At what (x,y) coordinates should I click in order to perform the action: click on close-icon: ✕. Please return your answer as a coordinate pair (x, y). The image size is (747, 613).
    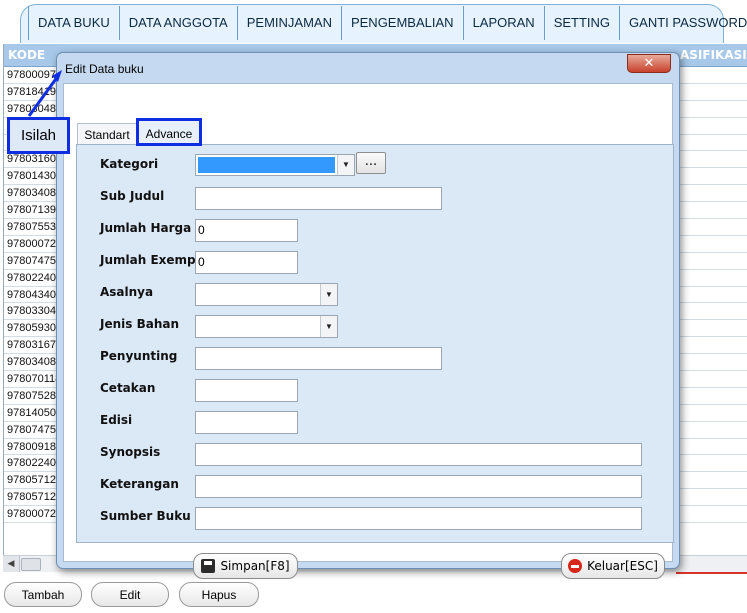
    Looking at the image, I should click on (649, 63).